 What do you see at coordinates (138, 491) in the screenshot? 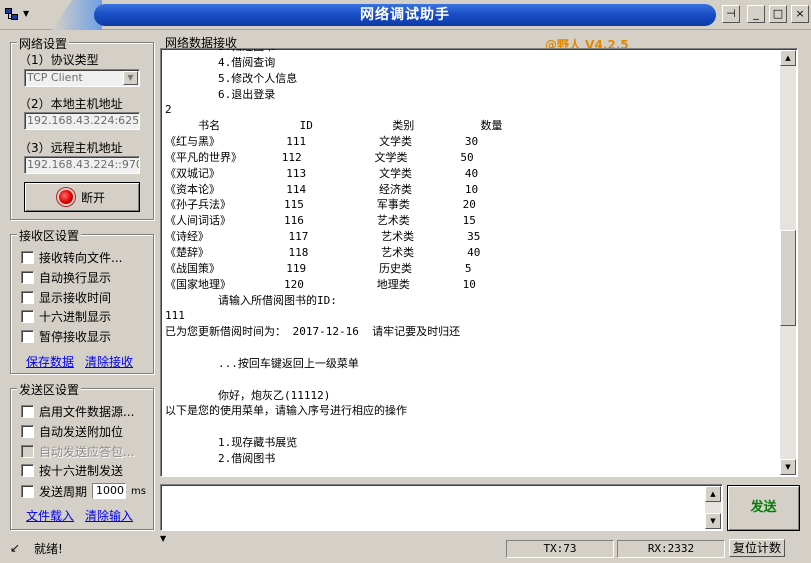
I see `period-unit: ms` at bounding box center [138, 491].